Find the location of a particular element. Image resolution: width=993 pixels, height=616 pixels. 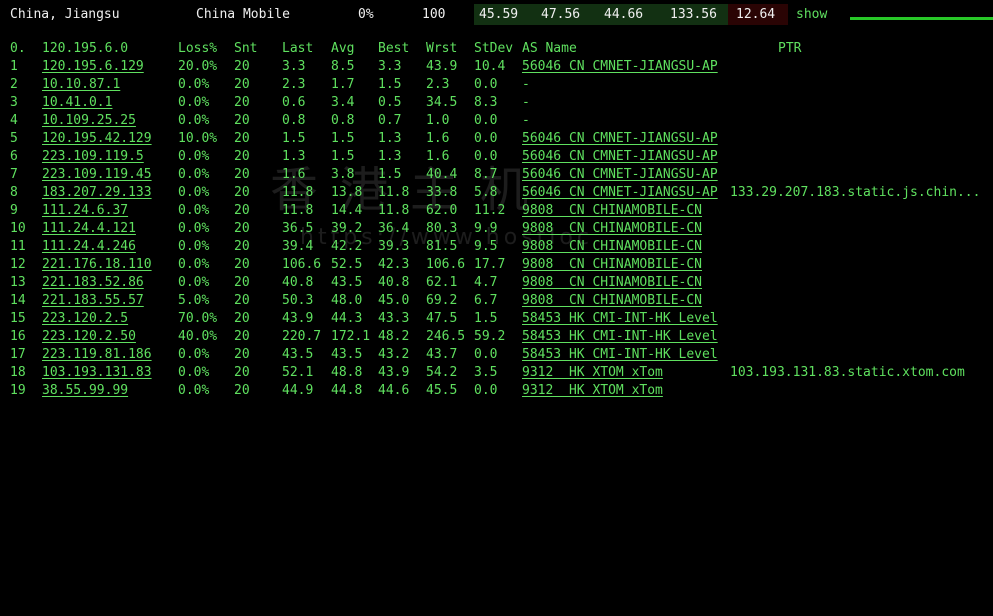

hop-avg: 39.2 is located at coordinates (347, 228).